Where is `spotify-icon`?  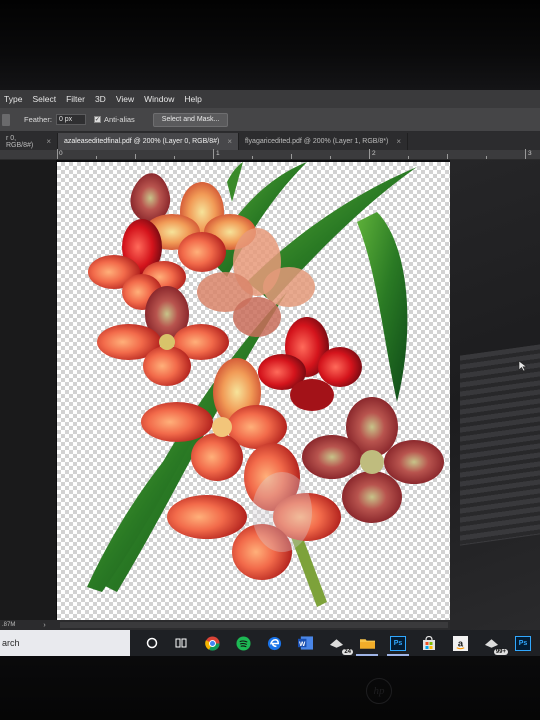 spotify-icon is located at coordinates (243, 643).